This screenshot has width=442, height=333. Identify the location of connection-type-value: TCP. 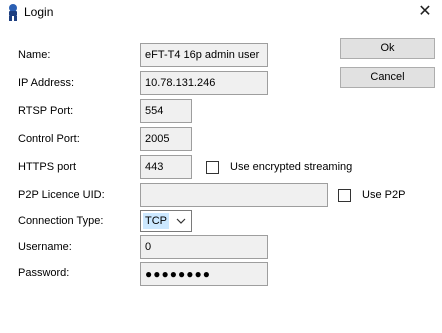
(156, 221).